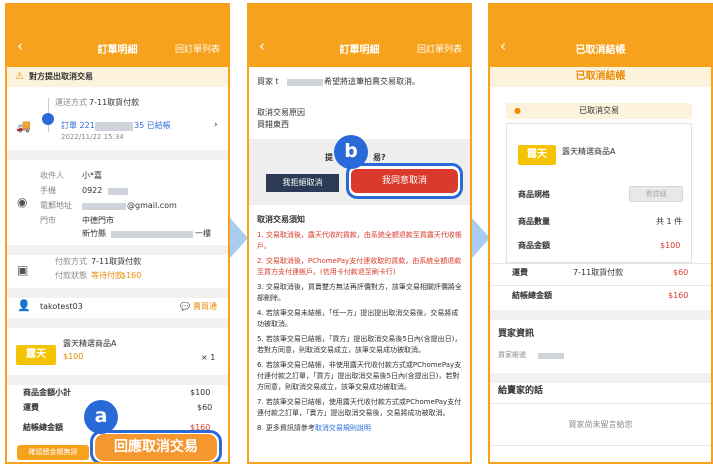 The width and height of the screenshot is (713, 469). Describe the element at coordinates (23, 126) in the screenshot. I see `truck-icon: 🚚` at that location.